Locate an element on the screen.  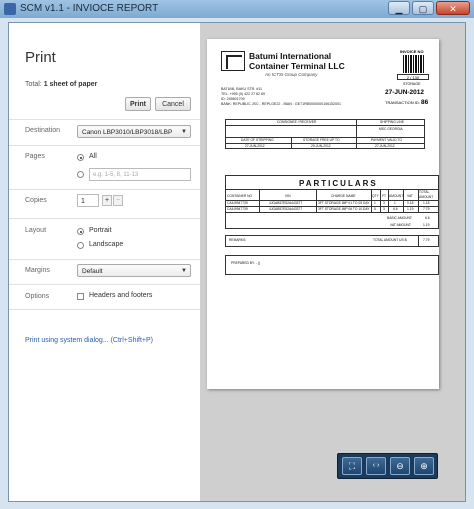
col-header: QTY is located at coordinates (375, 196).